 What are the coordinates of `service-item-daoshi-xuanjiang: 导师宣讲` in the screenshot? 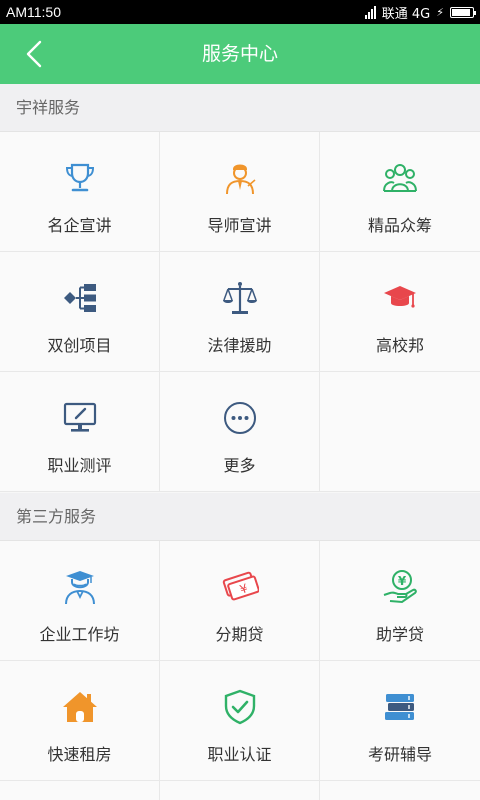 It's located at (240, 192).